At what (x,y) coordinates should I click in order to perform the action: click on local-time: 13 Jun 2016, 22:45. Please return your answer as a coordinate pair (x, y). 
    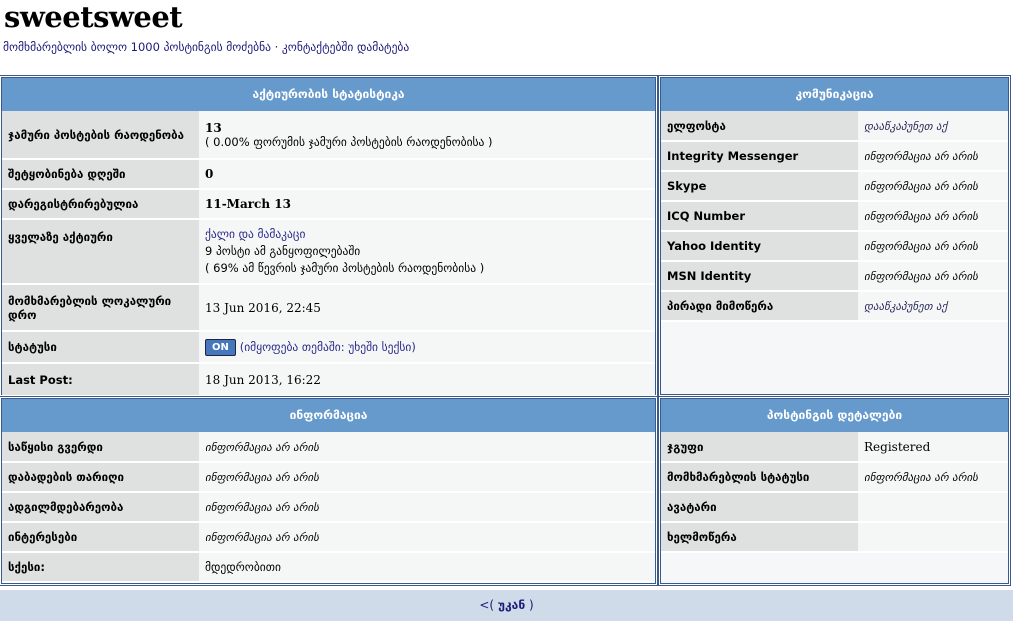
    Looking at the image, I should click on (427, 308).